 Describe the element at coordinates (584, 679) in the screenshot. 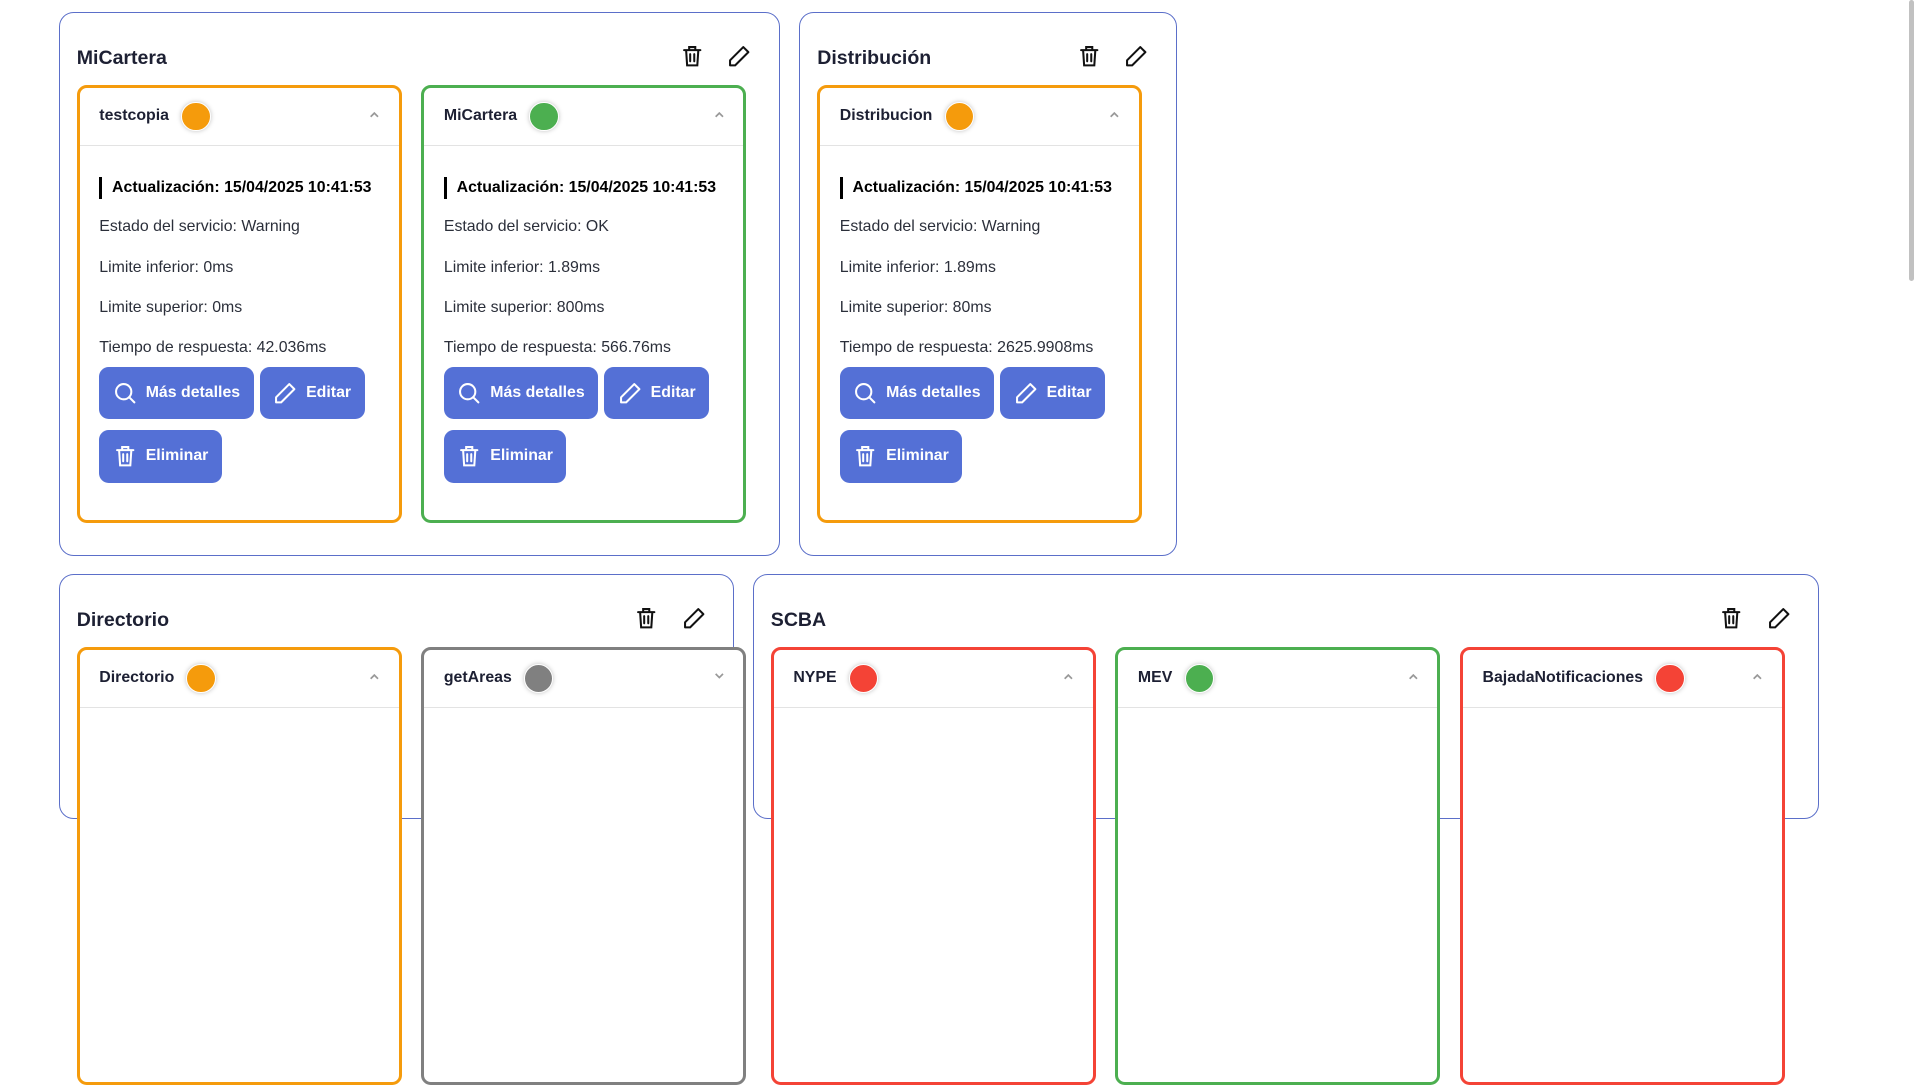

I see `card-header: getAreas` at that location.